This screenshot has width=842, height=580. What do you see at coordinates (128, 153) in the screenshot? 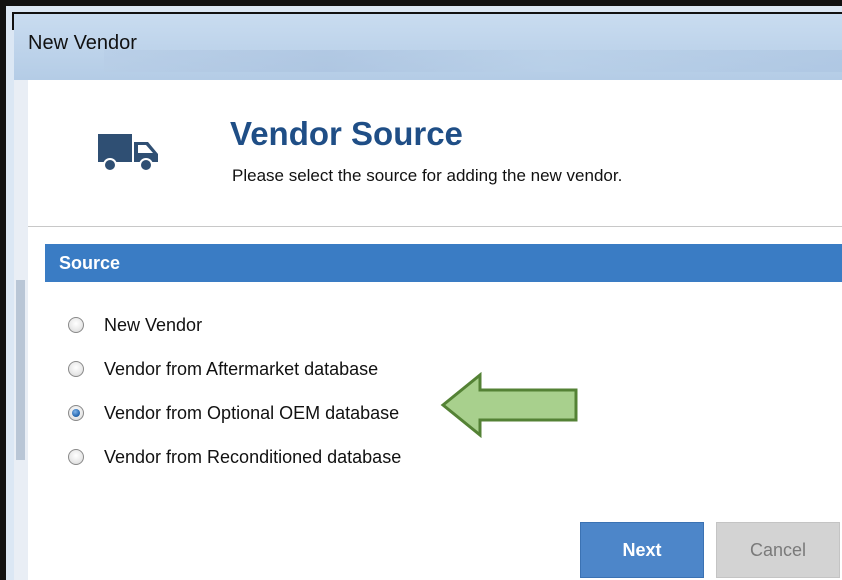
I see `truck-icon` at bounding box center [128, 153].